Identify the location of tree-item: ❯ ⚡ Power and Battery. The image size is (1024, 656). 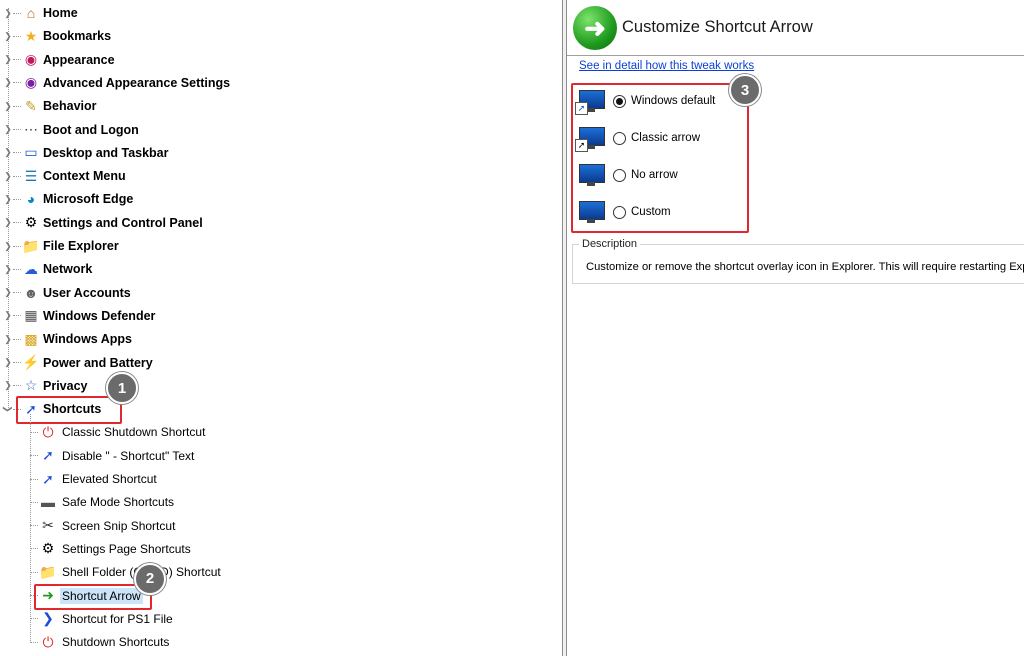
(76, 363).